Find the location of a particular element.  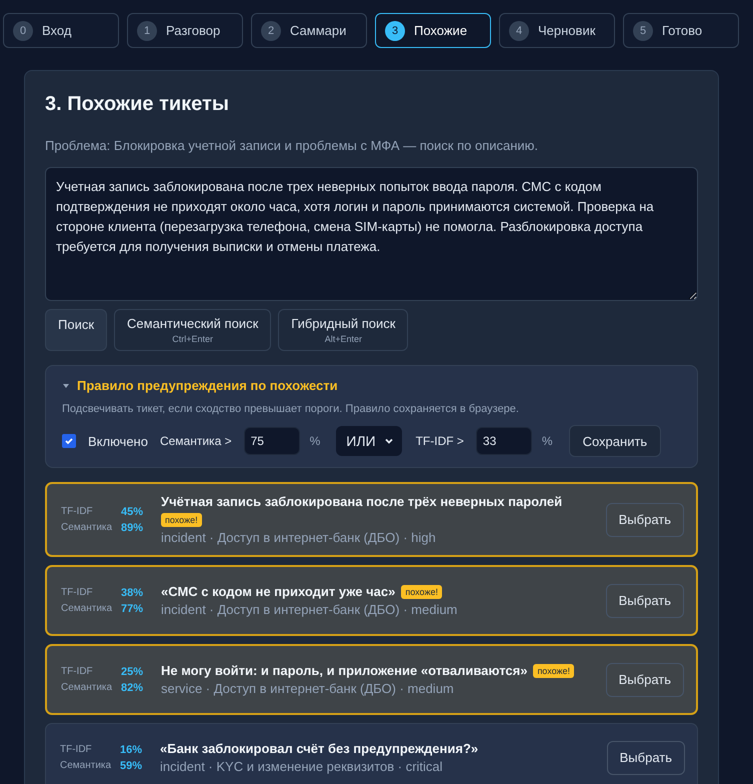

ticket-meta: incident · Доступ в интернет-банк (ДБО) · medium is located at coordinates (309, 609).